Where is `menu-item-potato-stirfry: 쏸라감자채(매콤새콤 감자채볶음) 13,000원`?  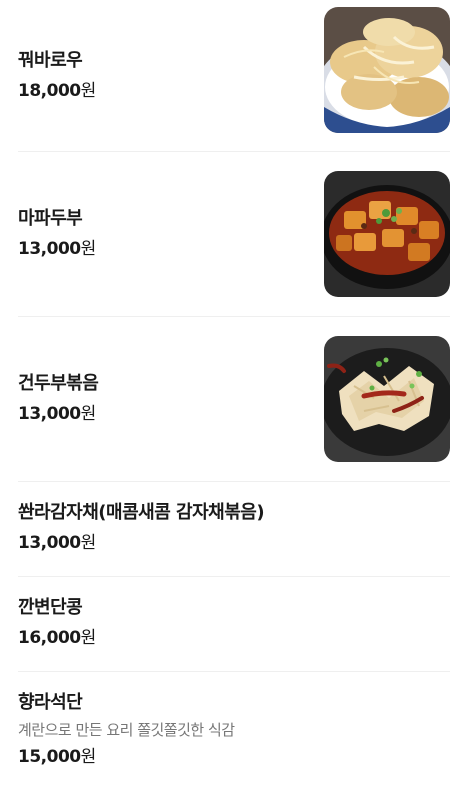
menu-item-potato-stirfry: 쏸라감자채(매콤새콤 감자채볶음) 13,000원 is located at coordinates (234, 529).